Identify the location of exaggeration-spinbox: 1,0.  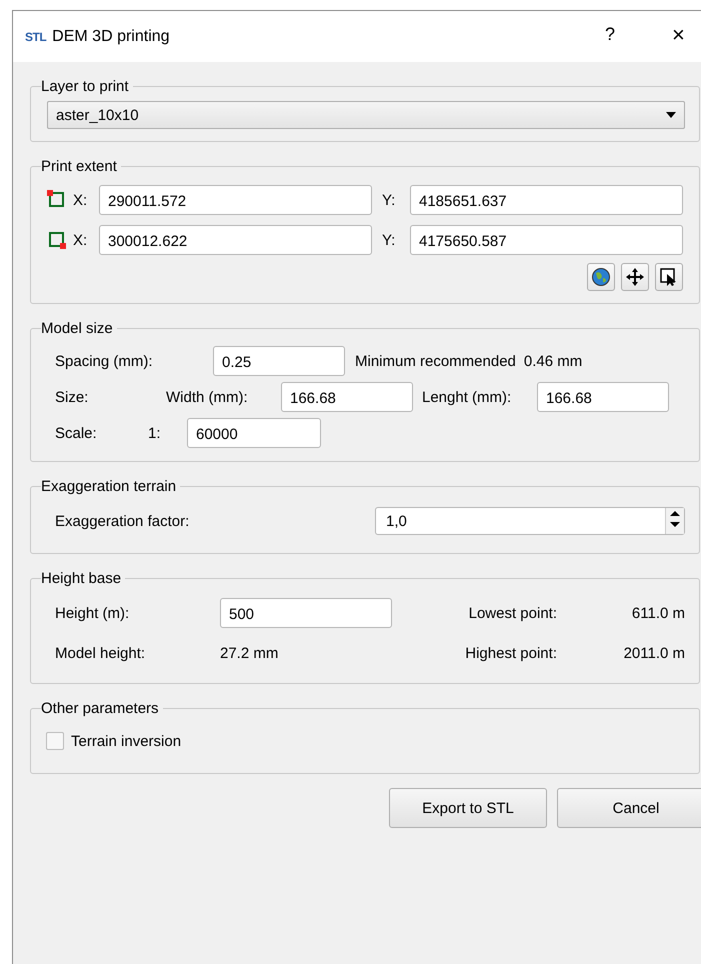
(530, 521).